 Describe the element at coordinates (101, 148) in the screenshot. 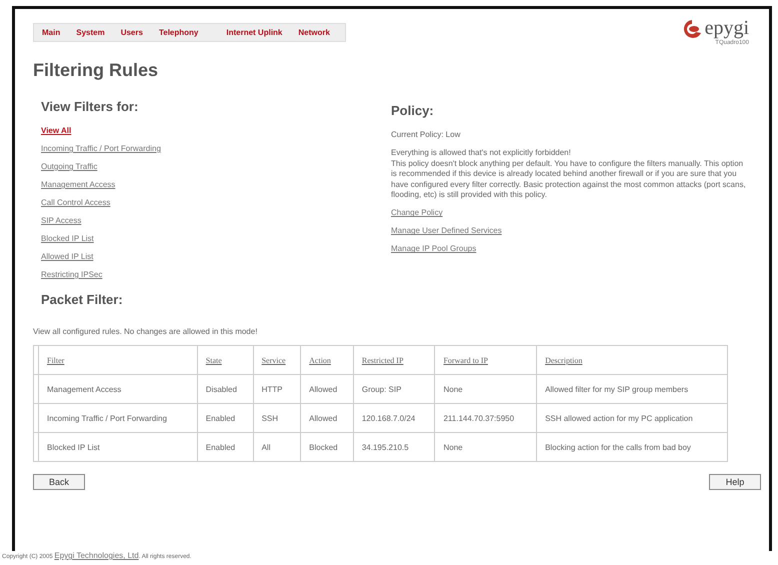

I see `filter-link: Incoming Traffic / Port Forwarding` at that location.